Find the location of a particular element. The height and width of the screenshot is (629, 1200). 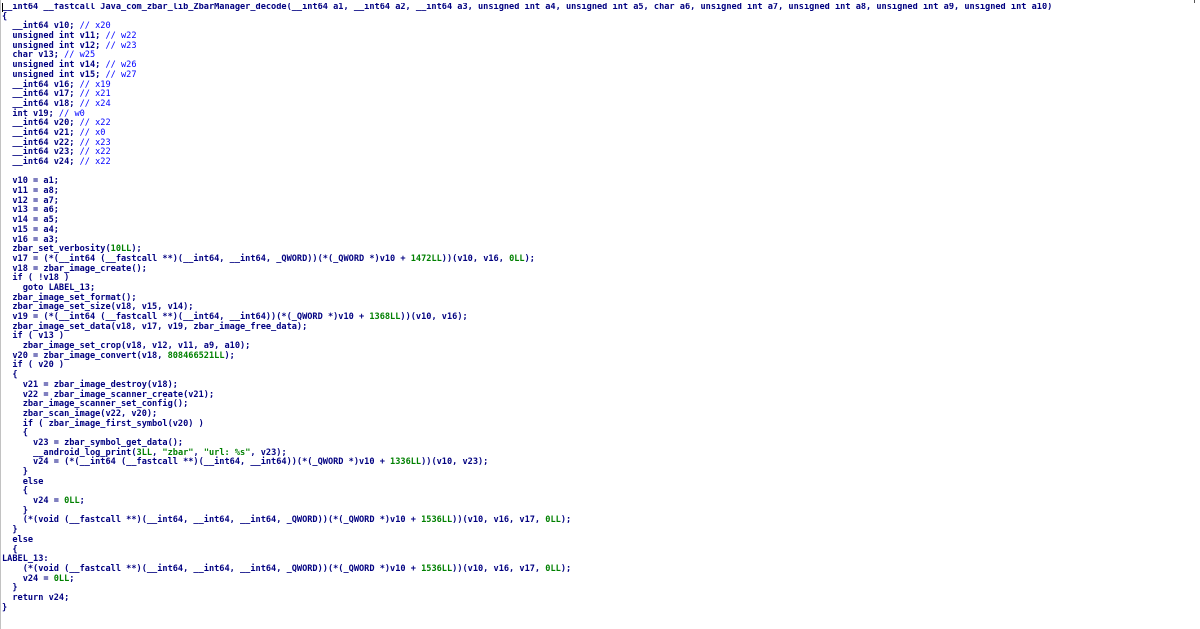

code-line: return v24; is located at coordinates (600, 598).